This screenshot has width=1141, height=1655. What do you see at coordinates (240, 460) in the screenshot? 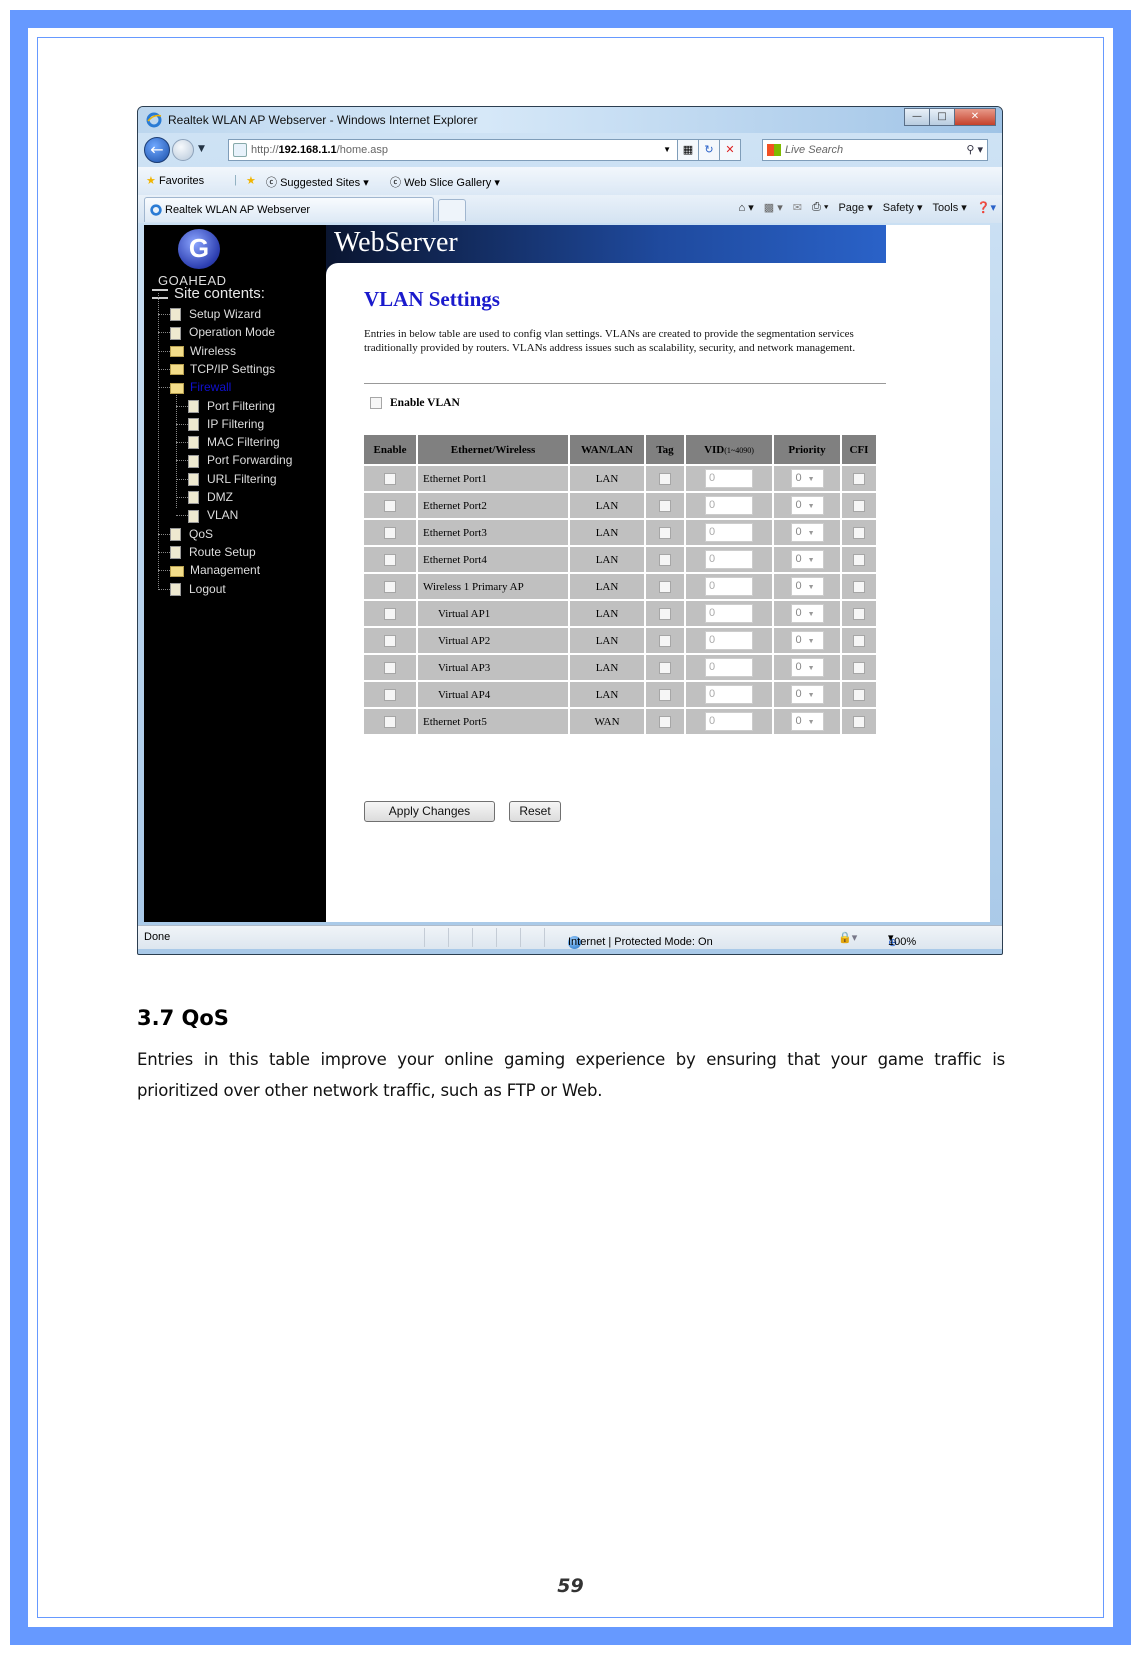
I see `tree-item-port-forwarding: Port Forwarding` at bounding box center [240, 460].